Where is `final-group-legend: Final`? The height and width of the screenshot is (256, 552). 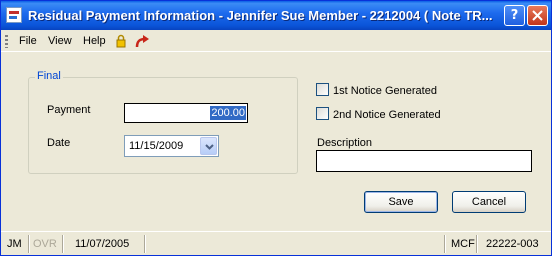 final-group-legend: Final is located at coordinates (49, 76).